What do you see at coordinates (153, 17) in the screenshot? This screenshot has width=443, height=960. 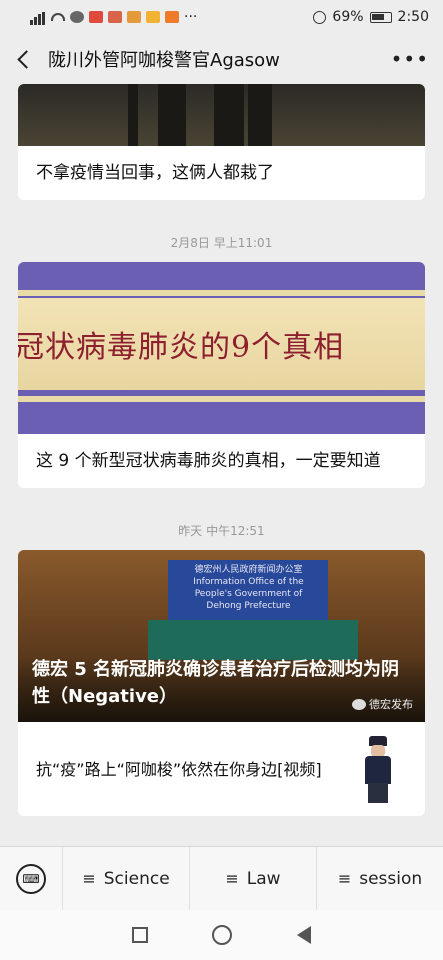 I see `app-yellow-icon` at bounding box center [153, 17].